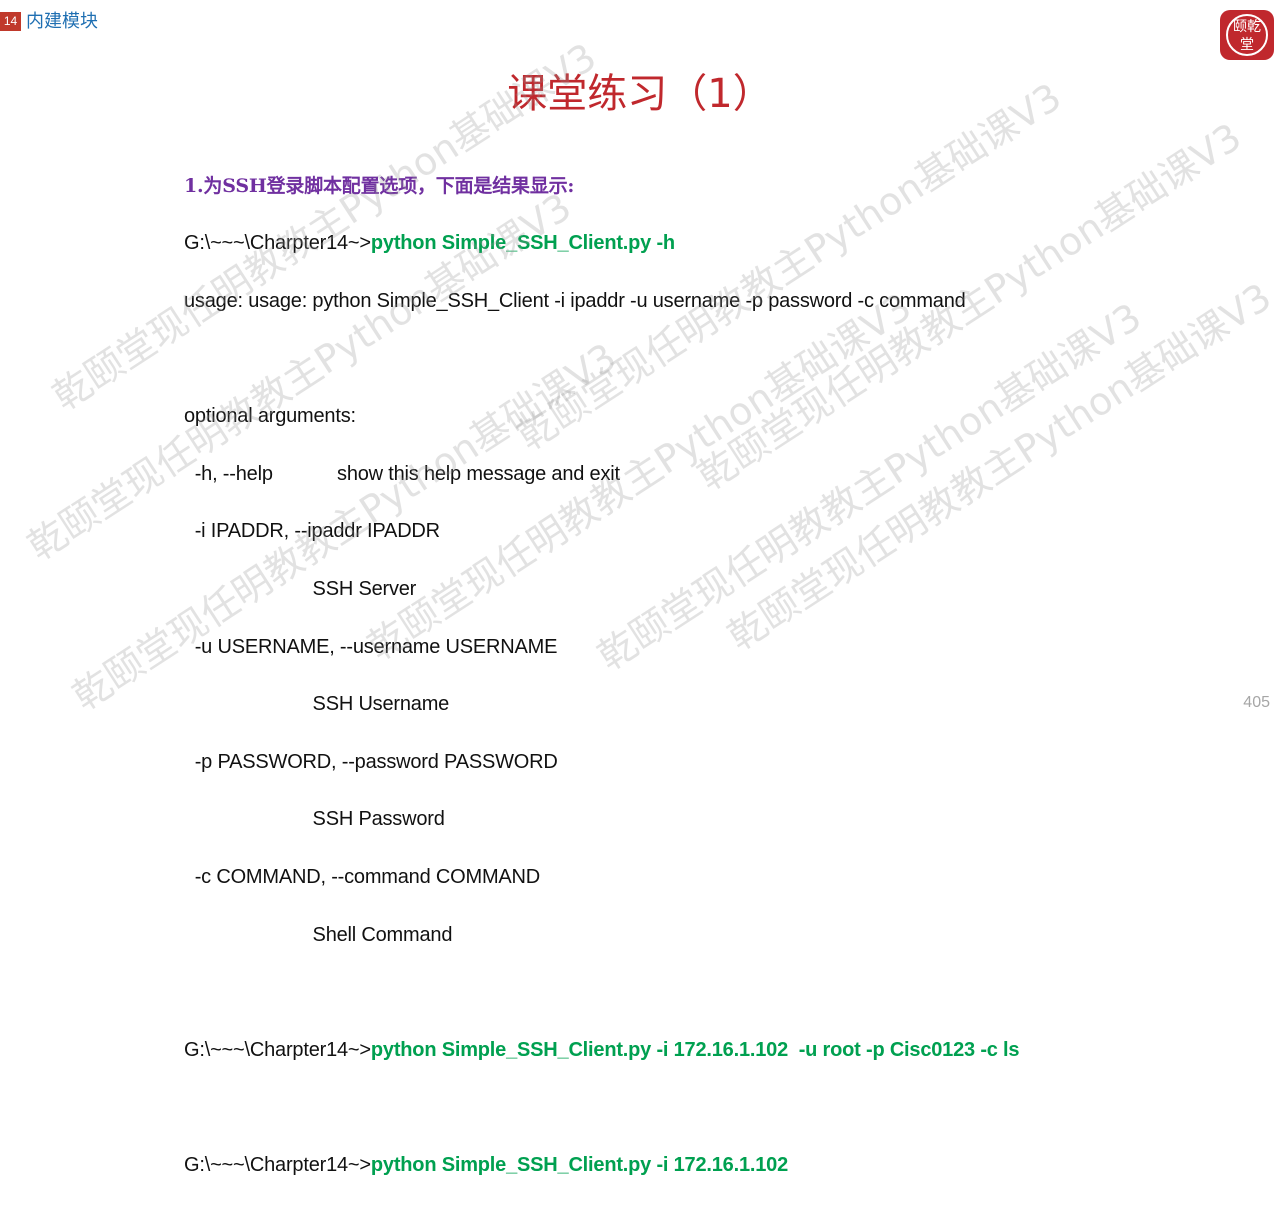 The height and width of the screenshot is (1208, 1280). Describe the element at coordinates (317, 704) in the screenshot. I see `option-username-desc: SSH Username` at that location.